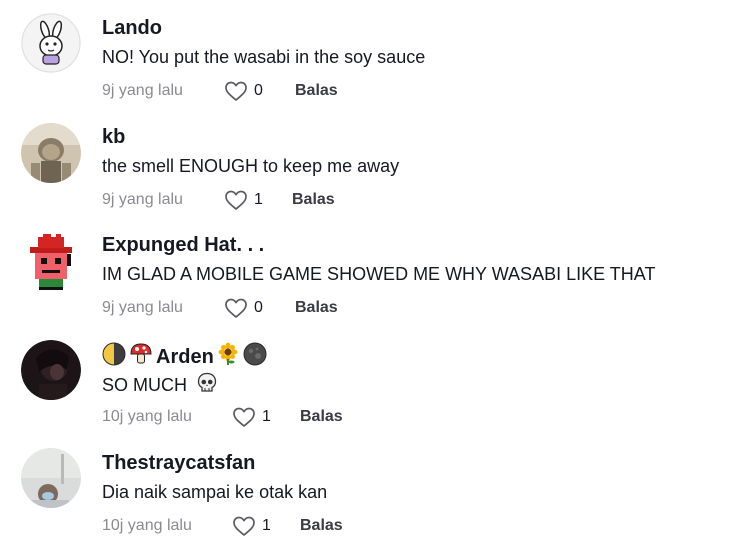  I want to click on comment-username: Lando, so click(132, 28).